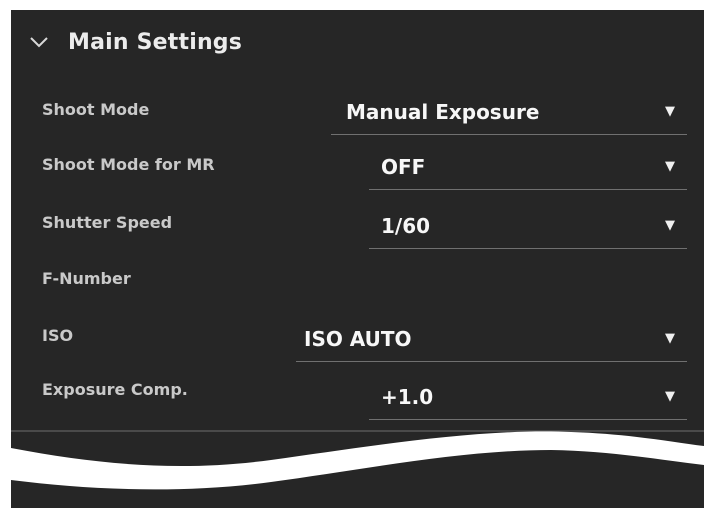 This screenshot has height=518, width=714. Describe the element at coordinates (128, 164) in the screenshot. I see `shoot-mode-mr-label: Shoot Mode for MR` at that location.